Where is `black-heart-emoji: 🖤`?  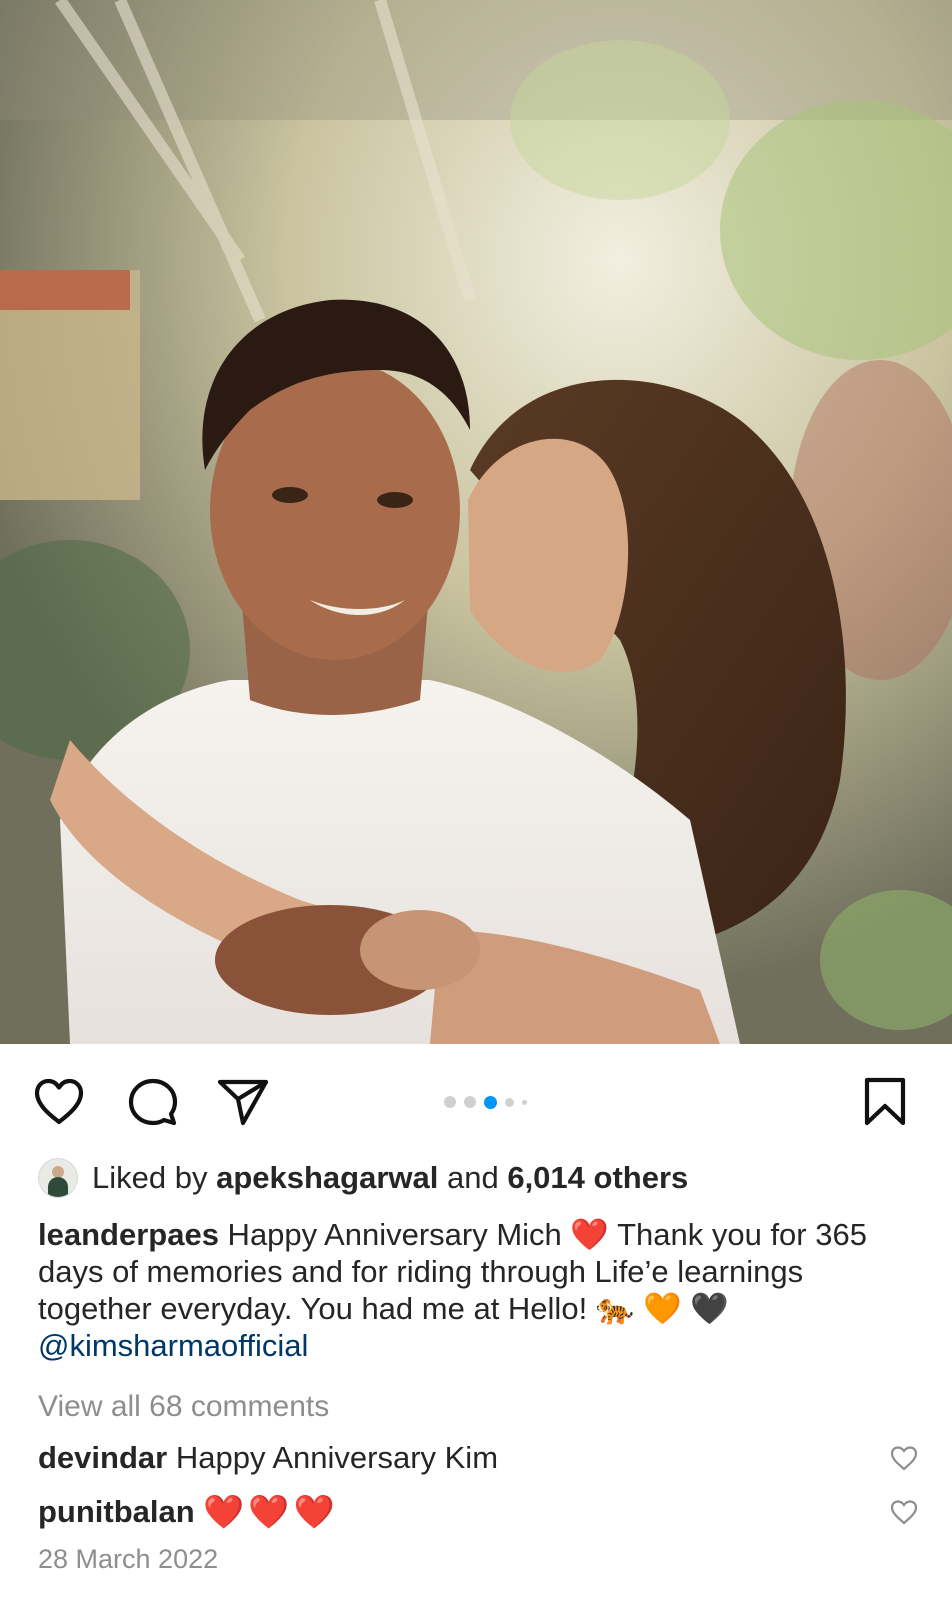 black-heart-emoji: 🖤 is located at coordinates (709, 1308).